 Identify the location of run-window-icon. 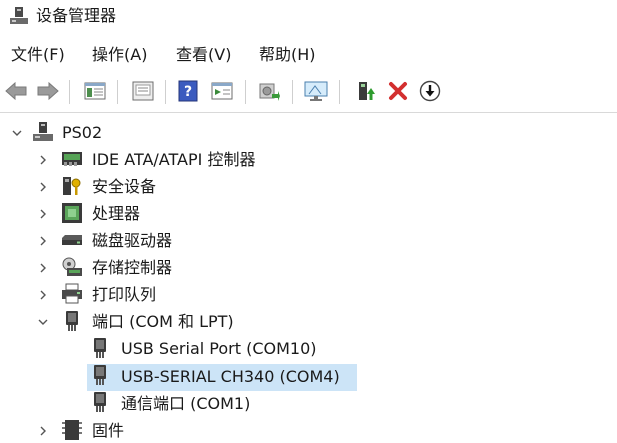
(222, 91).